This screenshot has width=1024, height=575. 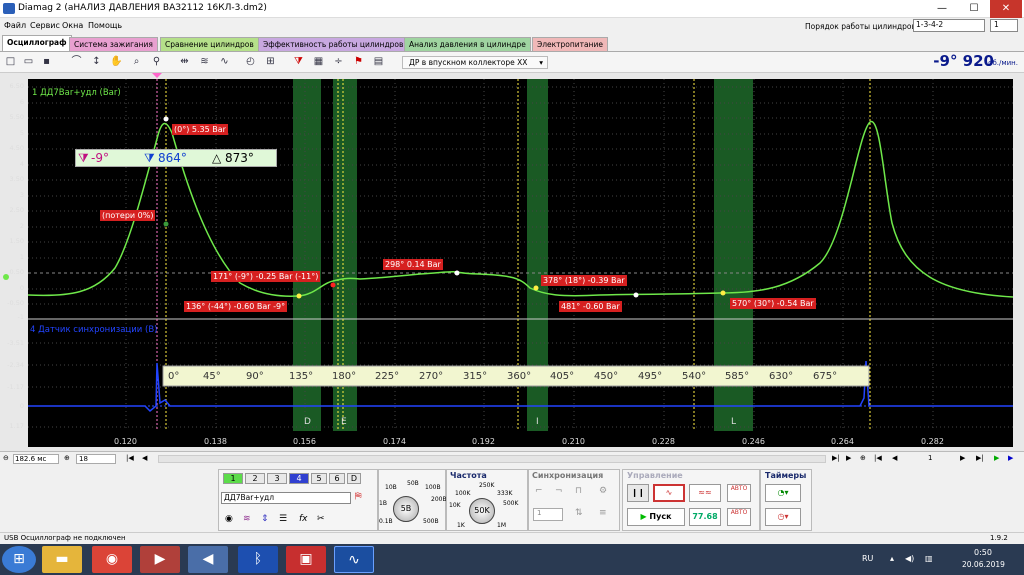 What do you see at coordinates (892, 558) in the screenshot?
I see `tray-arrow-icon: ▴` at bounding box center [892, 558].